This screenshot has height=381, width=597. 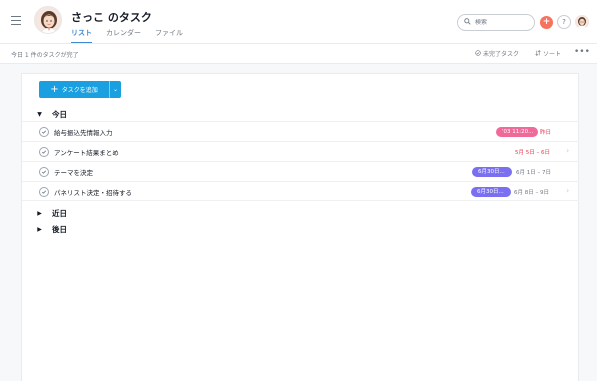 What do you see at coordinates (59, 114) in the screenshot?
I see `section-label: 今日` at bounding box center [59, 114].